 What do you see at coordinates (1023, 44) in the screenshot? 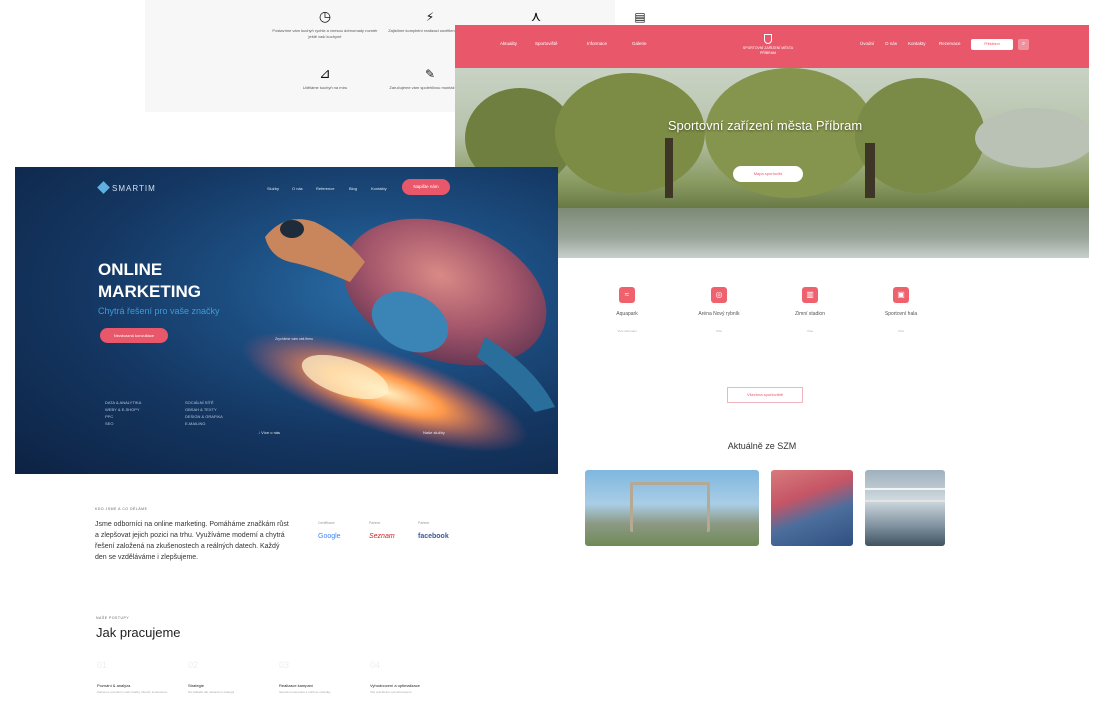
I see `search-icon: ⌕` at bounding box center [1023, 44].